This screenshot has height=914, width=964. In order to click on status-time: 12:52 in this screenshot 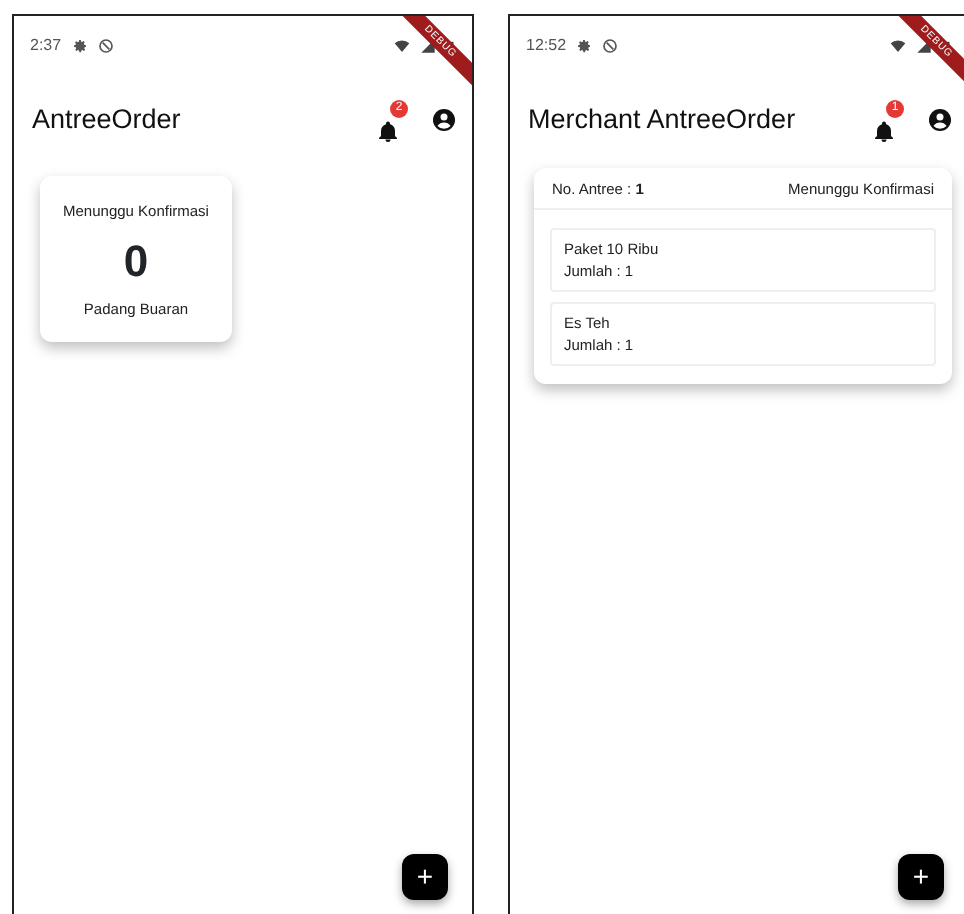, I will do `click(546, 46)`.